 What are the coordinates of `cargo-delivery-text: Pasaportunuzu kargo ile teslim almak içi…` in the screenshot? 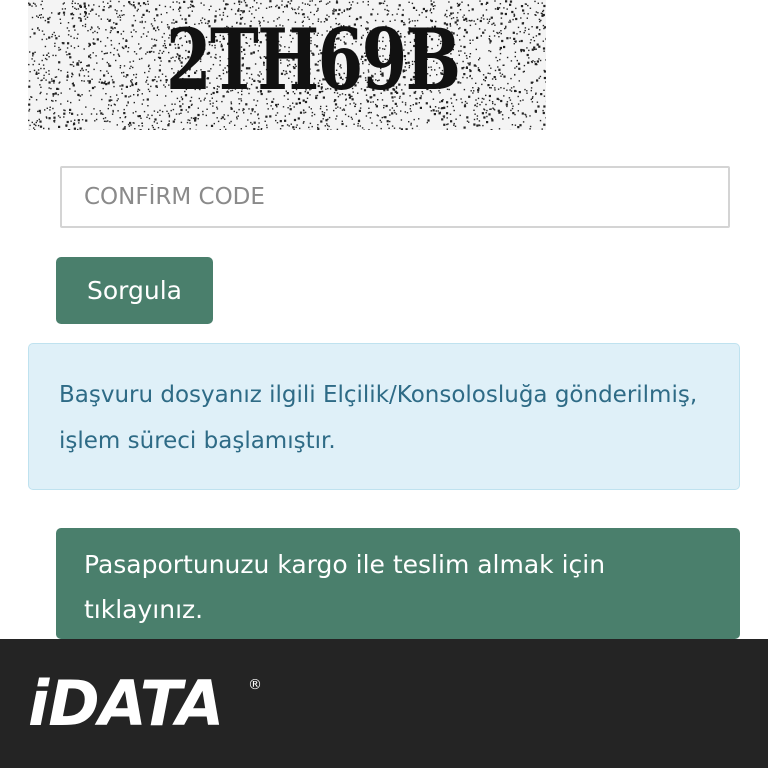 It's located at (345, 587).